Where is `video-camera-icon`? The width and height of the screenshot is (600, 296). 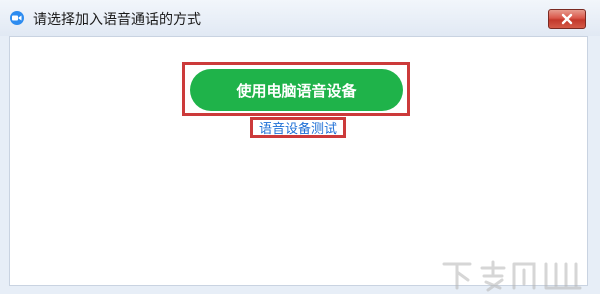
video-camera-icon is located at coordinates (17, 18).